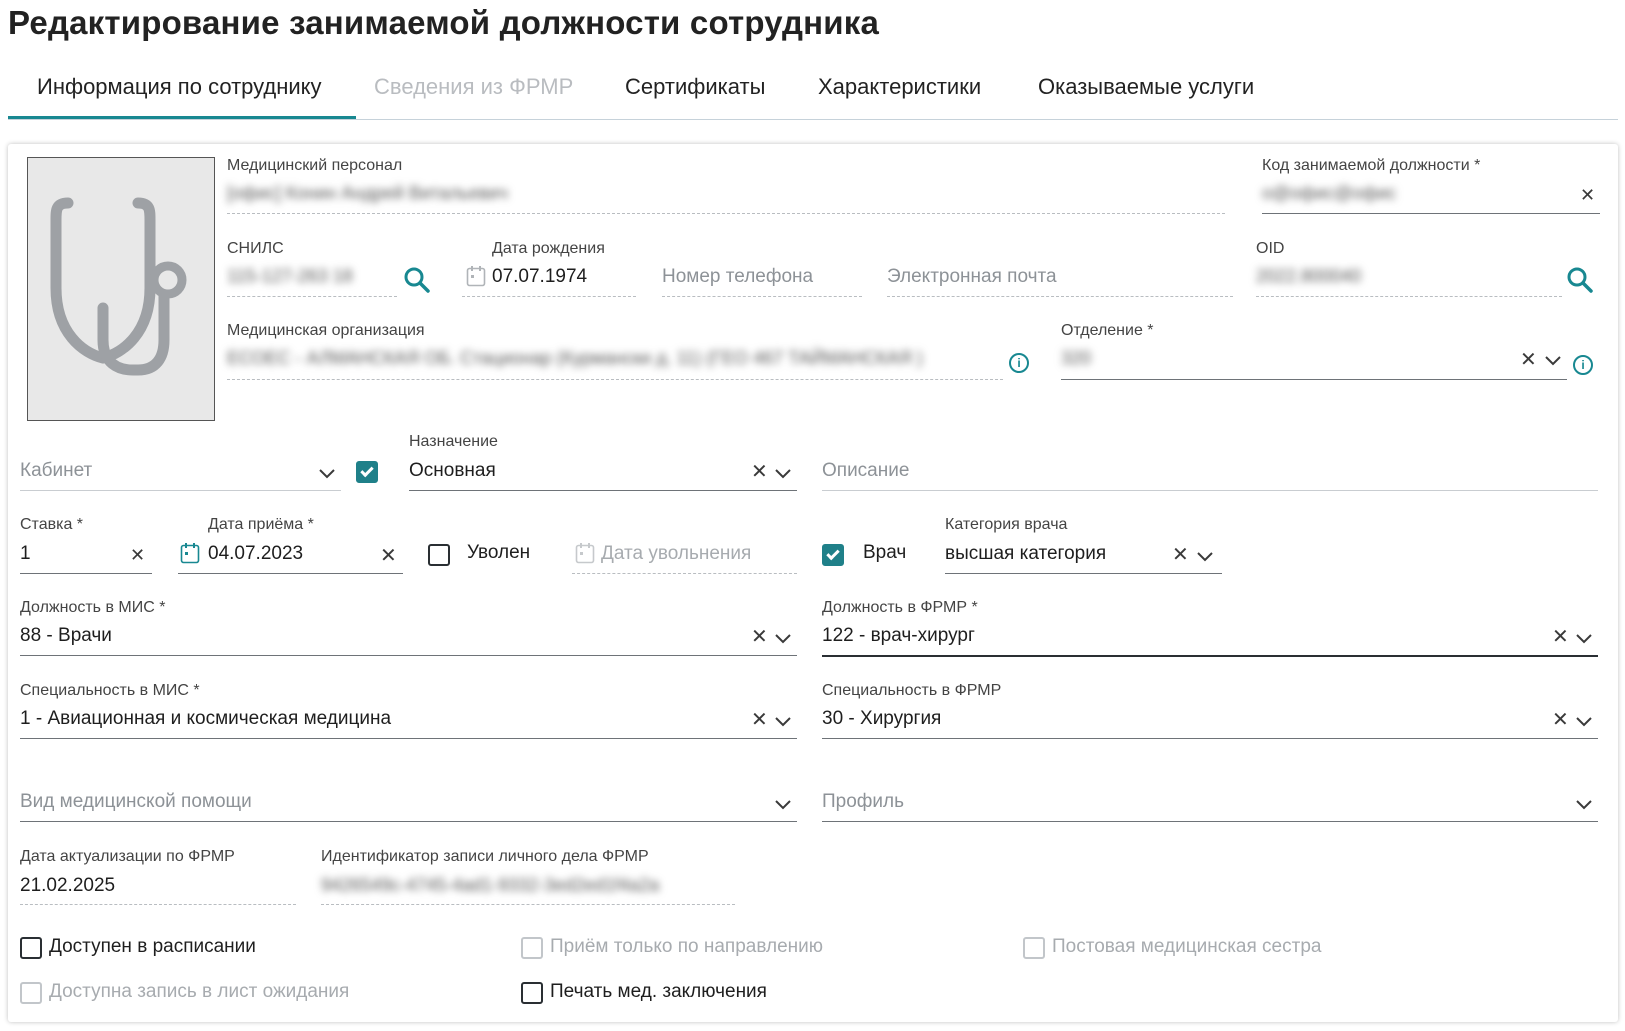 The height and width of the screenshot is (1031, 1625). Describe the element at coordinates (1060, 296) in the screenshot. I see `email-underline` at that location.